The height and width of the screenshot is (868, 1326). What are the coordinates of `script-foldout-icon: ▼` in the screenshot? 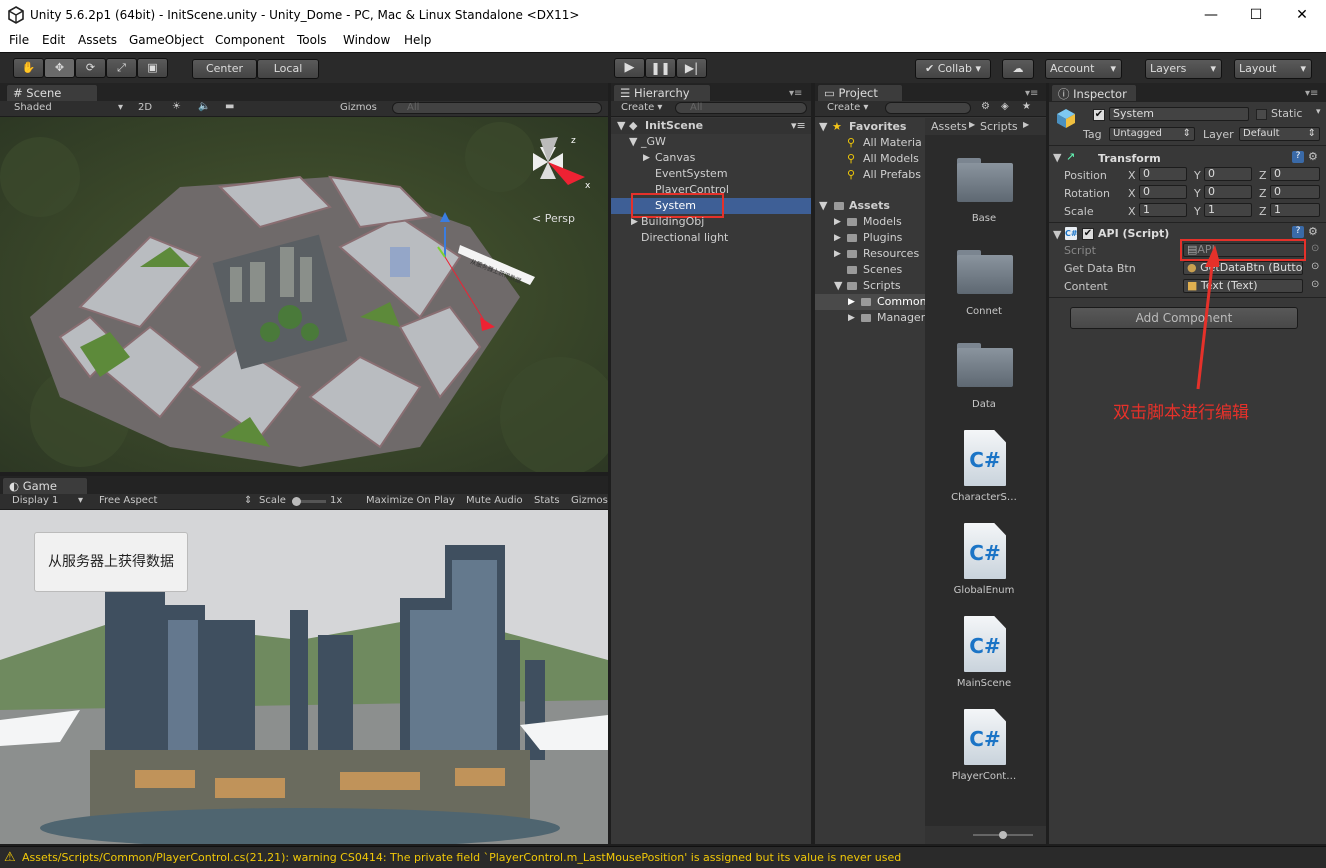 It's located at (1057, 234).